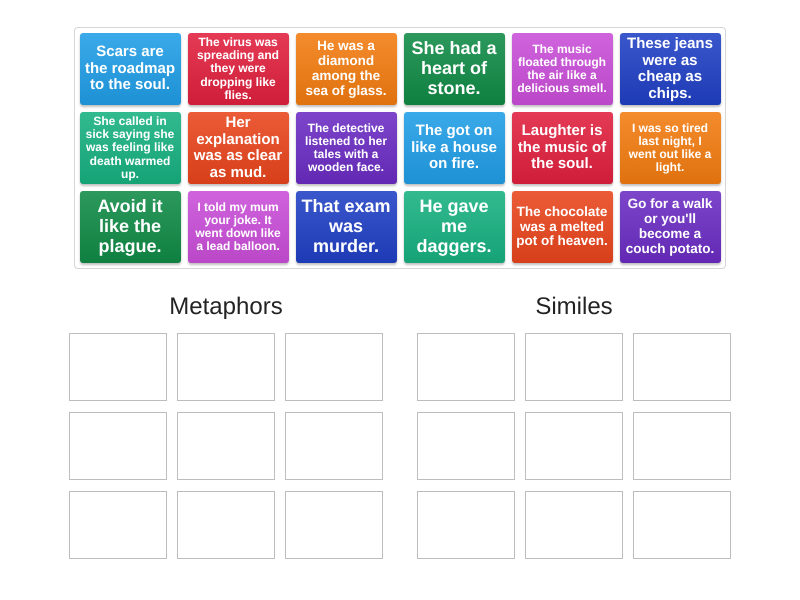  Describe the element at coordinates (238, 69) in the screenshot. I see `draggable-card: The virus was spreading and they were dropping like flies.` at that location.